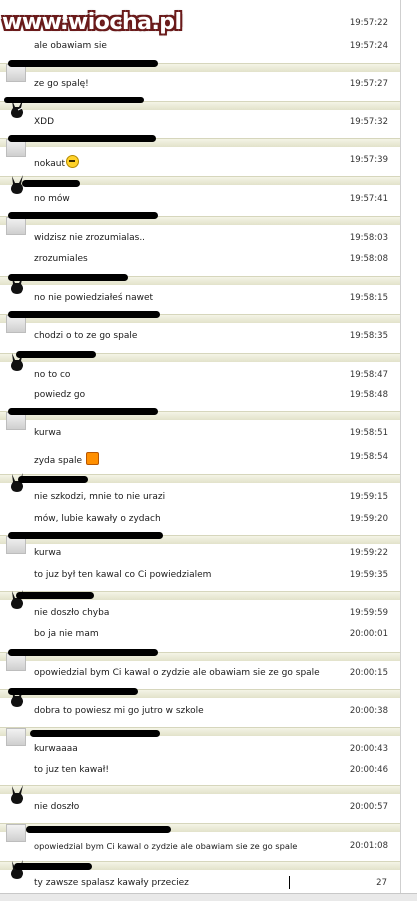 The image size is (417, 901). I want to click on message-time: 19:58:47, so click(368, 375).